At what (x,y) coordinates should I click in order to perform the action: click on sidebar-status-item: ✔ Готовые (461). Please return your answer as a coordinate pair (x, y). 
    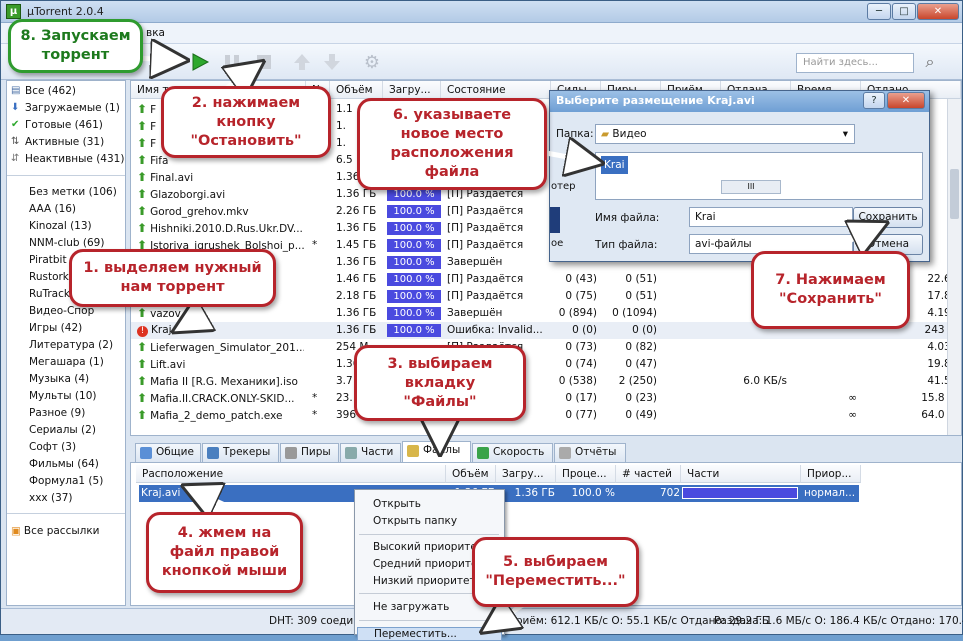
    Looking at the image, I should click on (57, 125).